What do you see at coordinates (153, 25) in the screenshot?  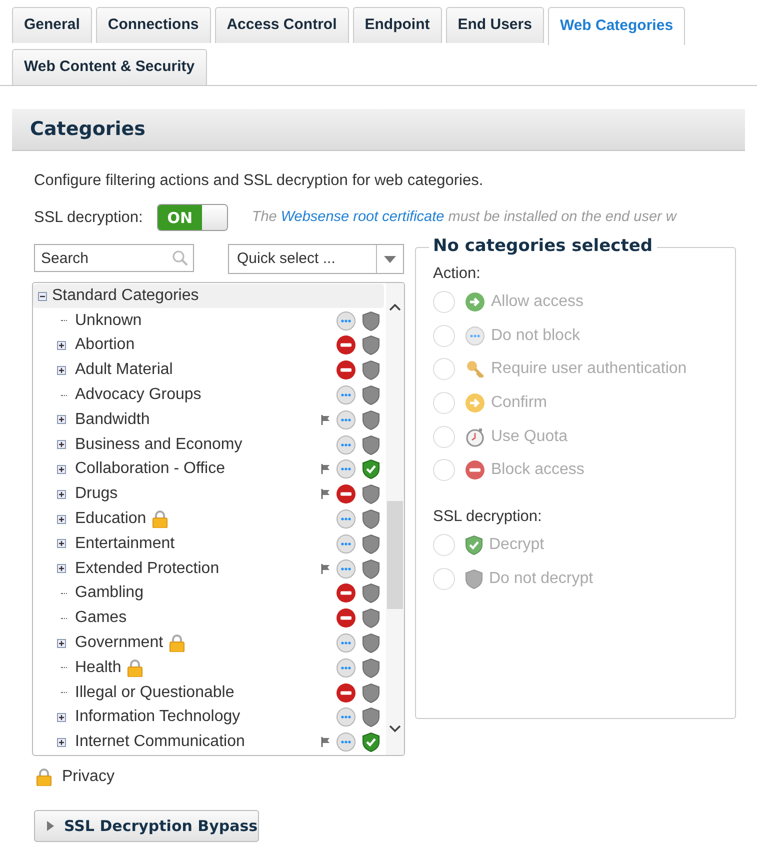 I see `tab: Connections` at bounding box center [153, 25].